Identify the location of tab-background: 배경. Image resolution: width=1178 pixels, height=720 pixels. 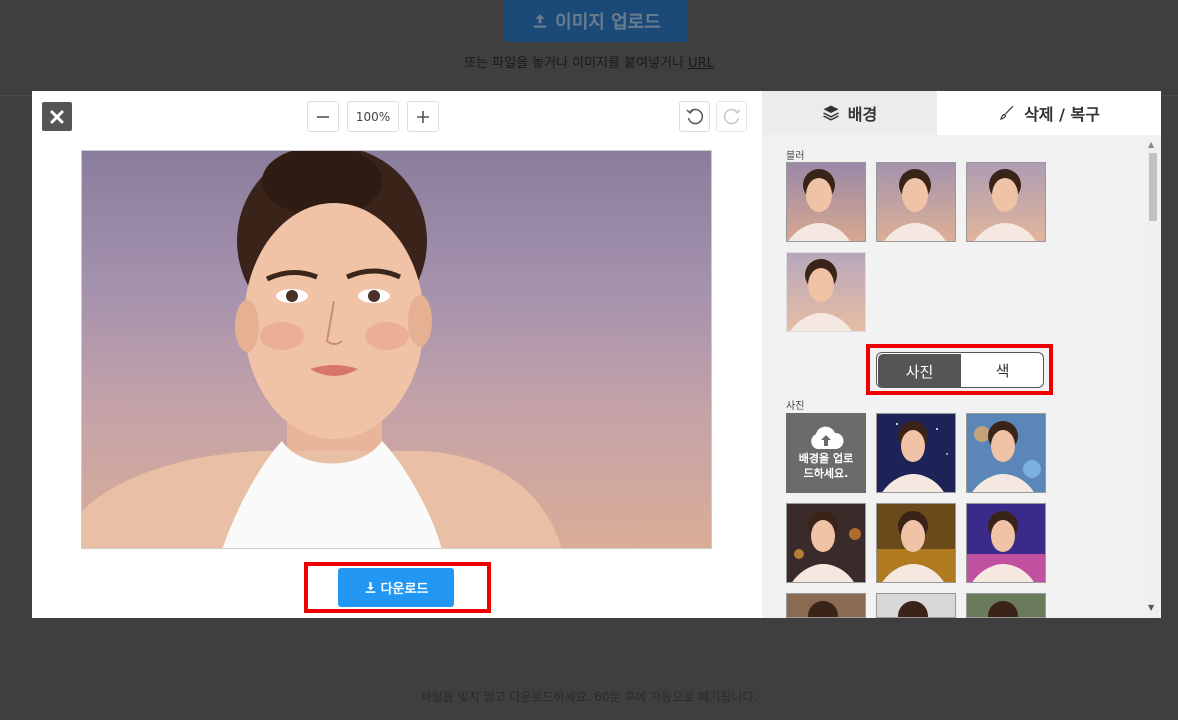
(849, 113).